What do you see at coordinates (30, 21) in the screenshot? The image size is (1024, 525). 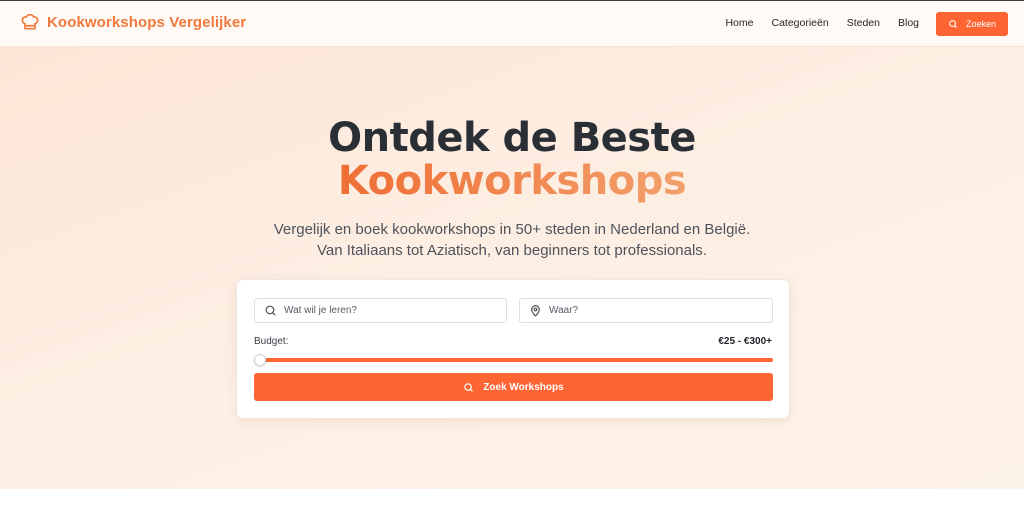 I see `chef-hat-icon` at bounding box center [30, 21].